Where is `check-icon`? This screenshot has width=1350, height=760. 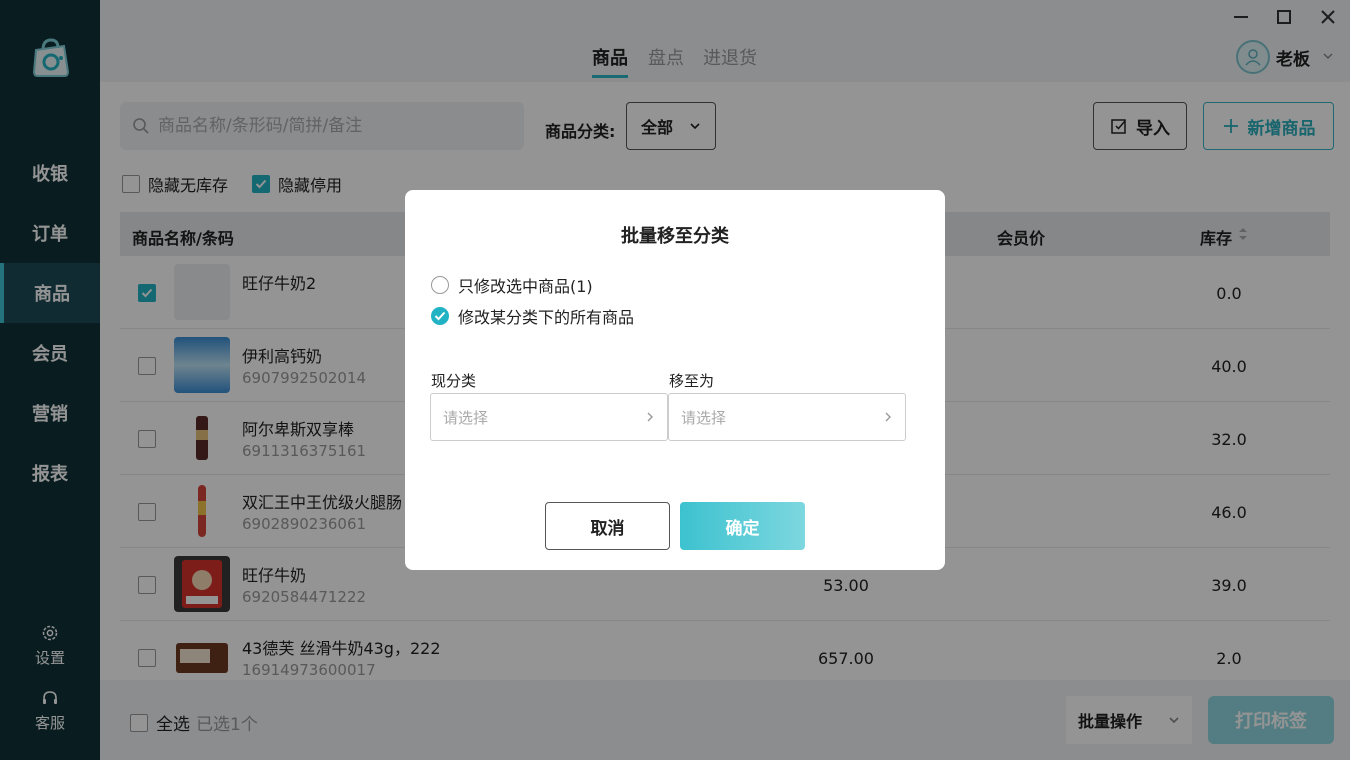 check-icon is located at coordinates (440, 316).